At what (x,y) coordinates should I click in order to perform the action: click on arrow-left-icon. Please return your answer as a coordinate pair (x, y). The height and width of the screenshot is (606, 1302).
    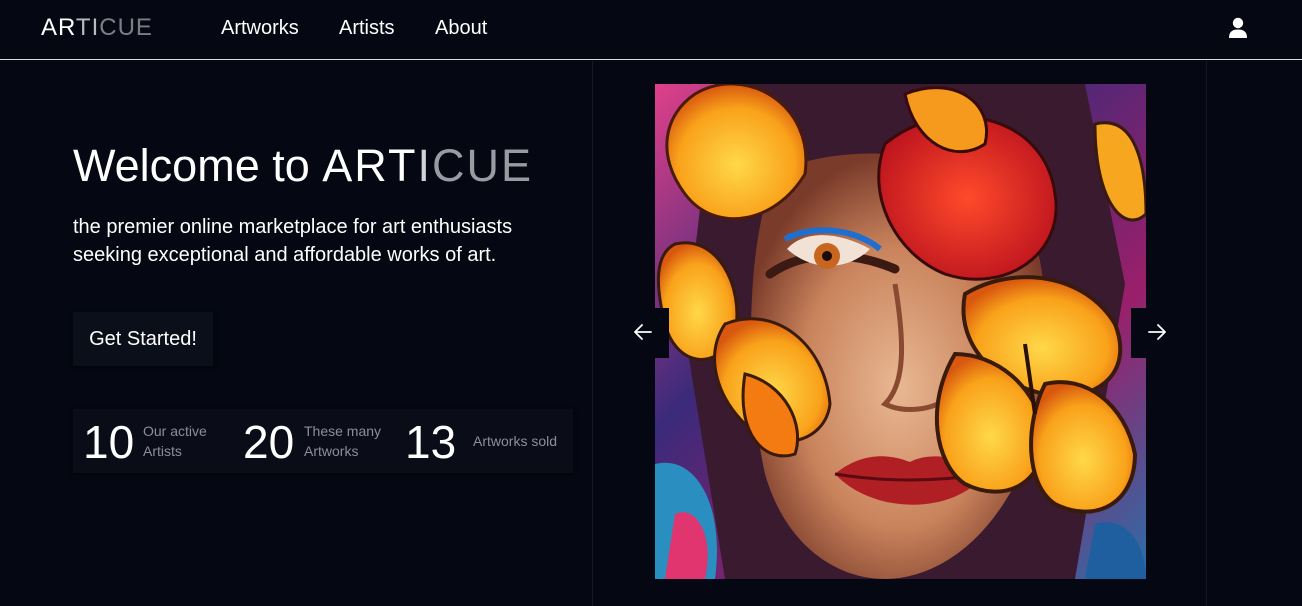
    Looking at the image, I should click on (643, 333).